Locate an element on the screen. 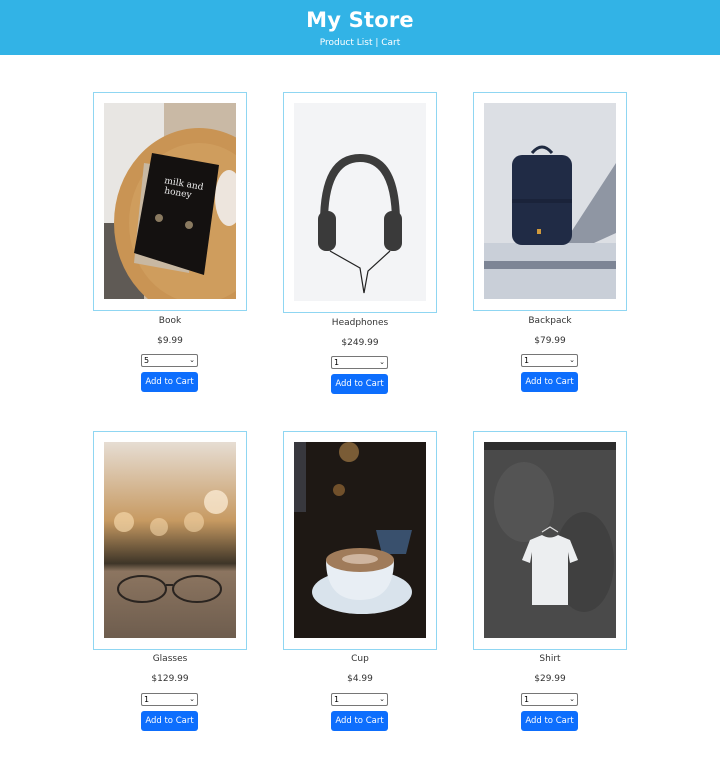 This screenshot has width=720, height=766. glasses-photo is located at coordinates (170, 540).